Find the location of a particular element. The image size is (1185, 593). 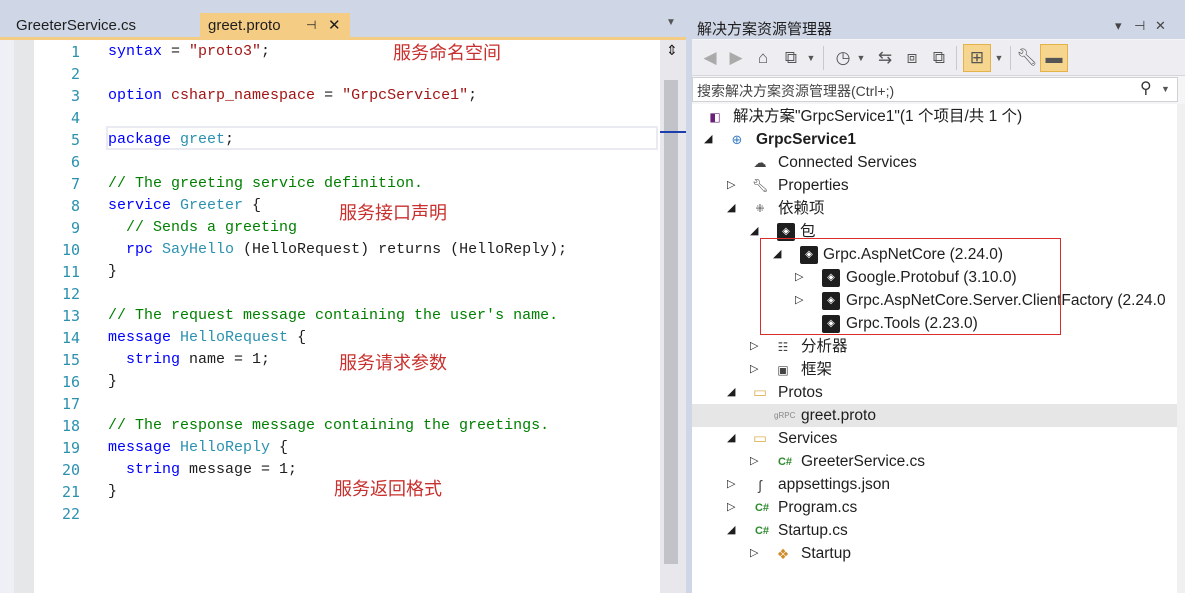

tab-label: GreeterService.cs is located at coordinates (76, 25).